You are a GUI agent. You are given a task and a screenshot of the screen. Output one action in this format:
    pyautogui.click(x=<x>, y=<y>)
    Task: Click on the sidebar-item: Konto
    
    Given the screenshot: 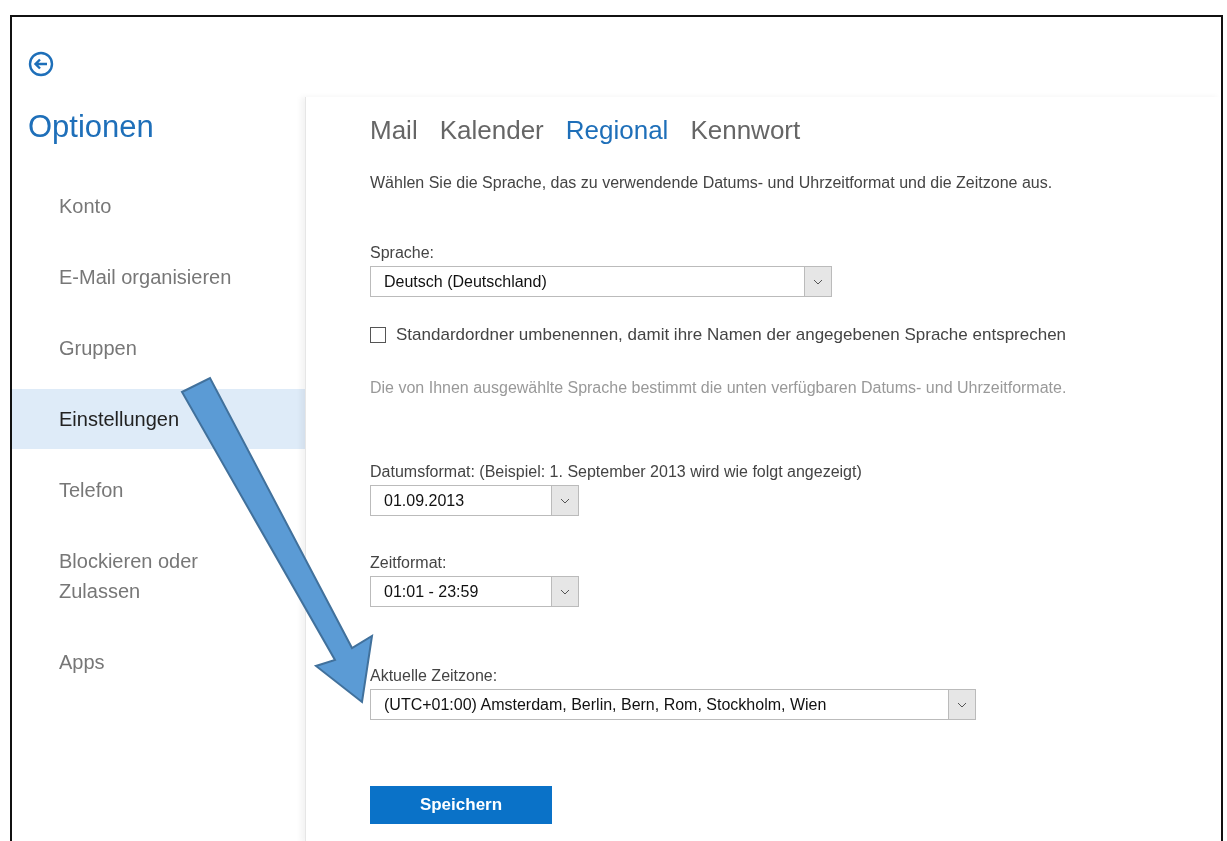 What is the action you would take?
    pyautogui.click(x=62, y=206)
    